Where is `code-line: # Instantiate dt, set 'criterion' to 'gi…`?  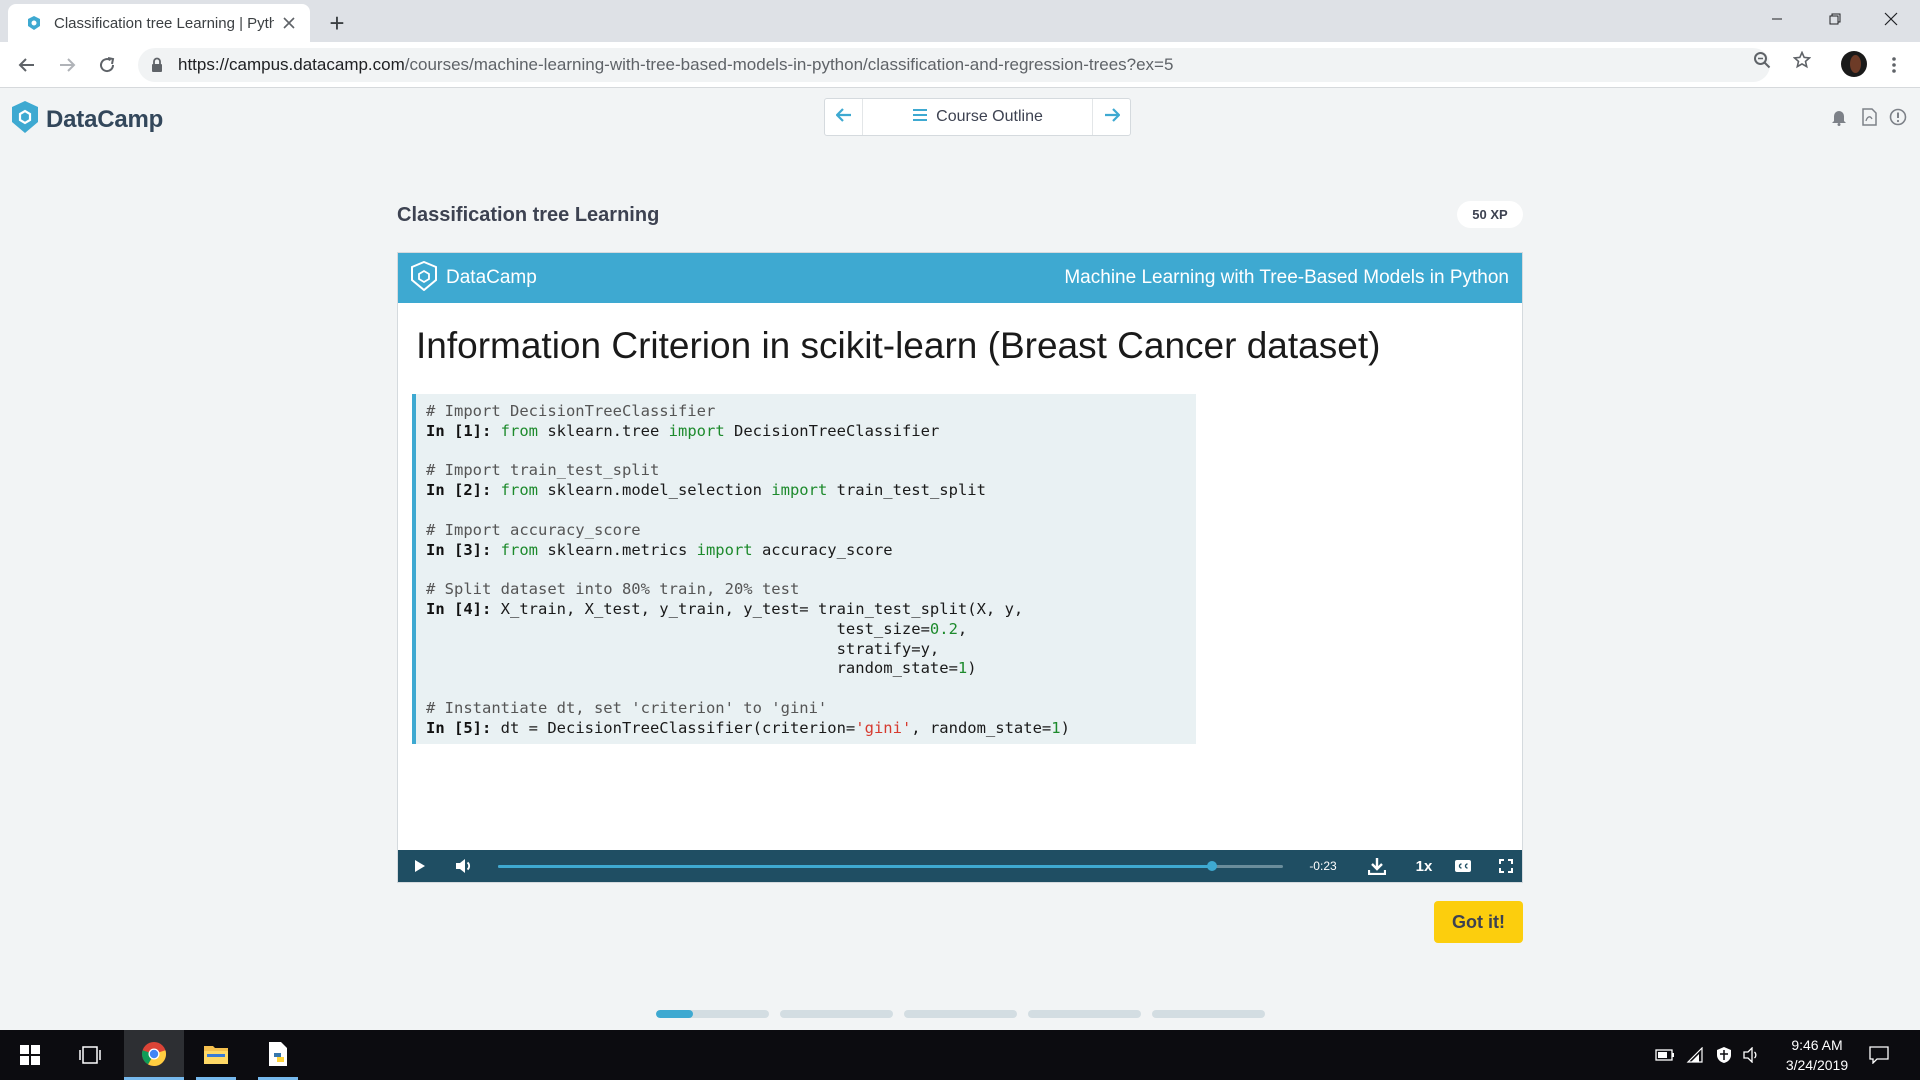
code-line: # Instantiate dt, set 'criterion' to 'gi… is located at coordinates (627, 707).